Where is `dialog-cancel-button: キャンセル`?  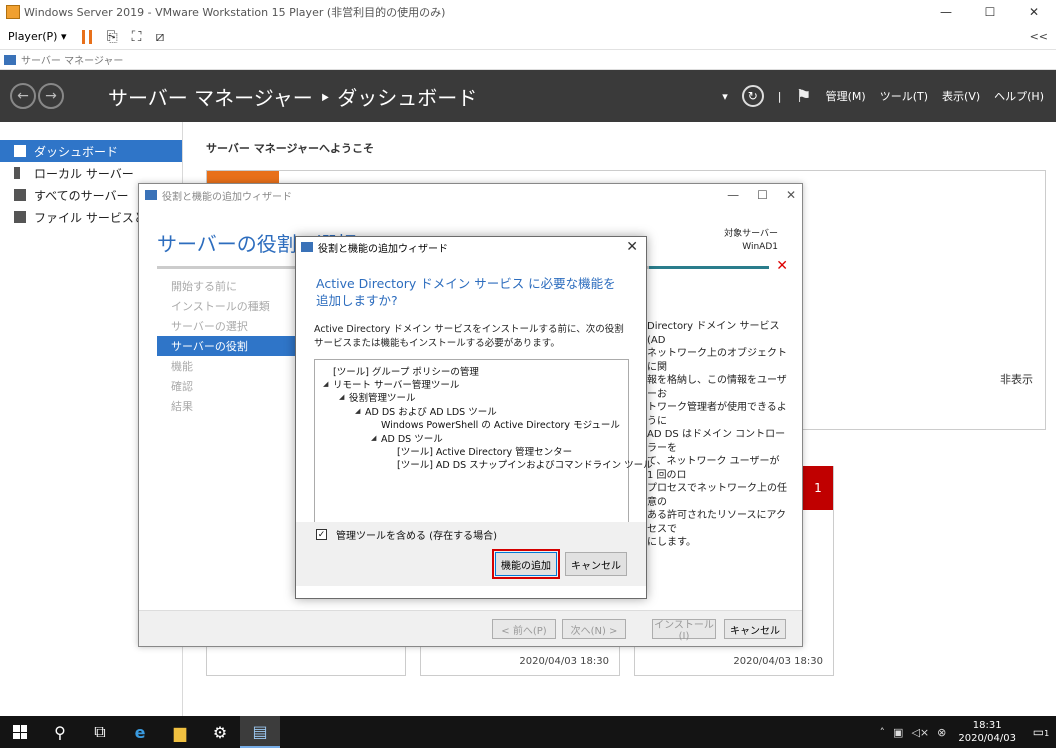
dialog-cancel-button: キャンセル is located at coordinates (596, 564).